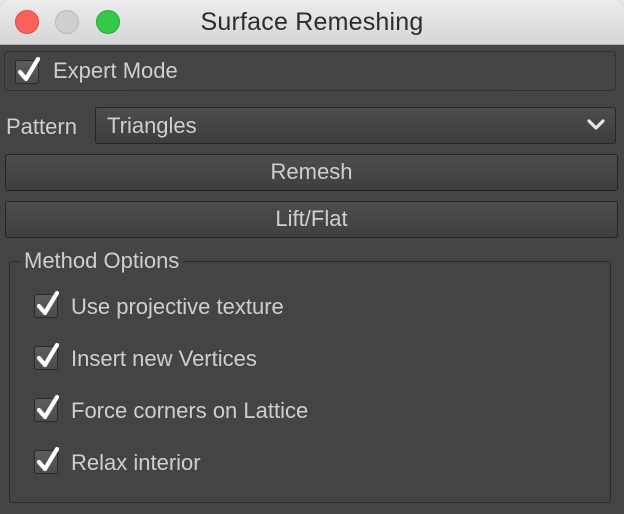  I want to click on insert-new-vertices-checkbox: Insert new Vertices, so click(312, 359).